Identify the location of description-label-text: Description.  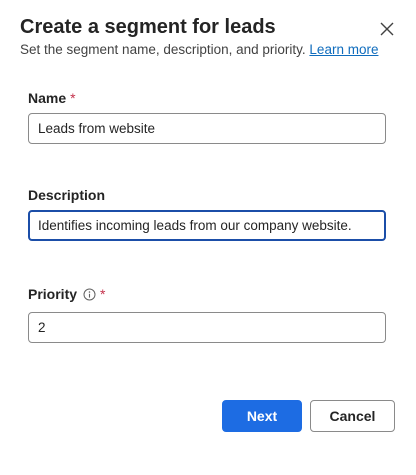
(67, 195).